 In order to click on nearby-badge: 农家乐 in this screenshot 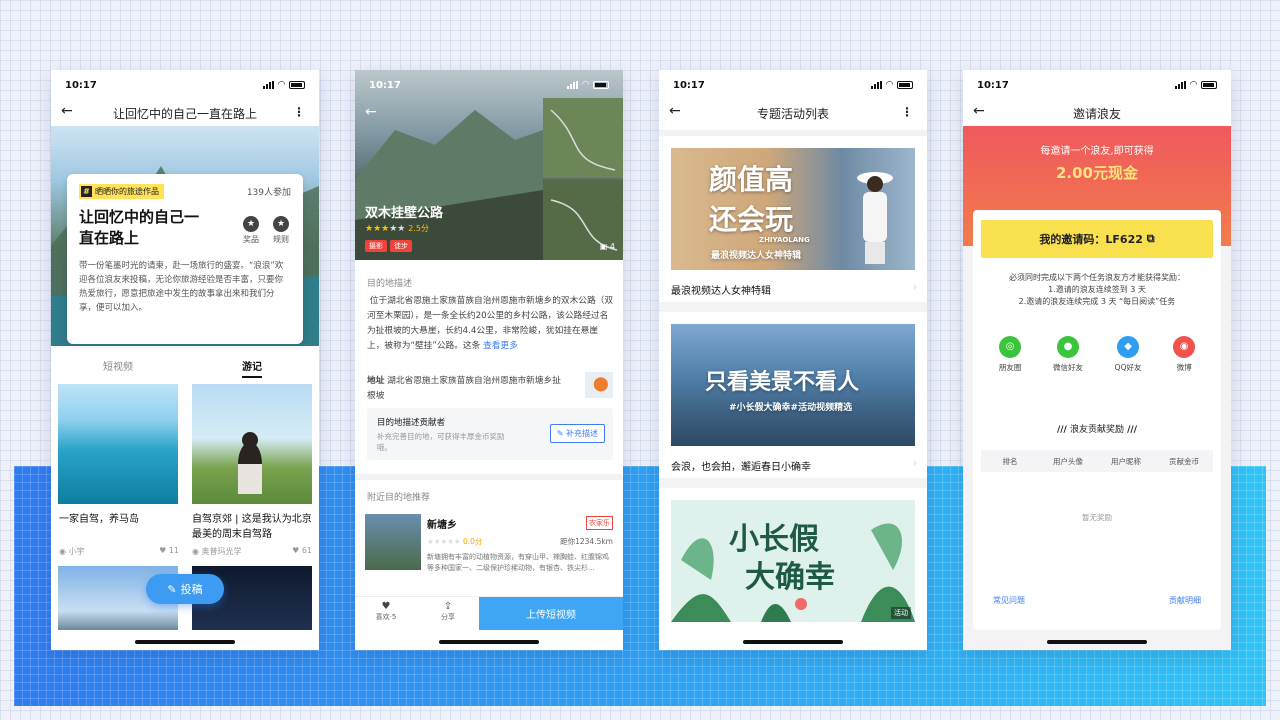, I will do `click(599, 523)`.